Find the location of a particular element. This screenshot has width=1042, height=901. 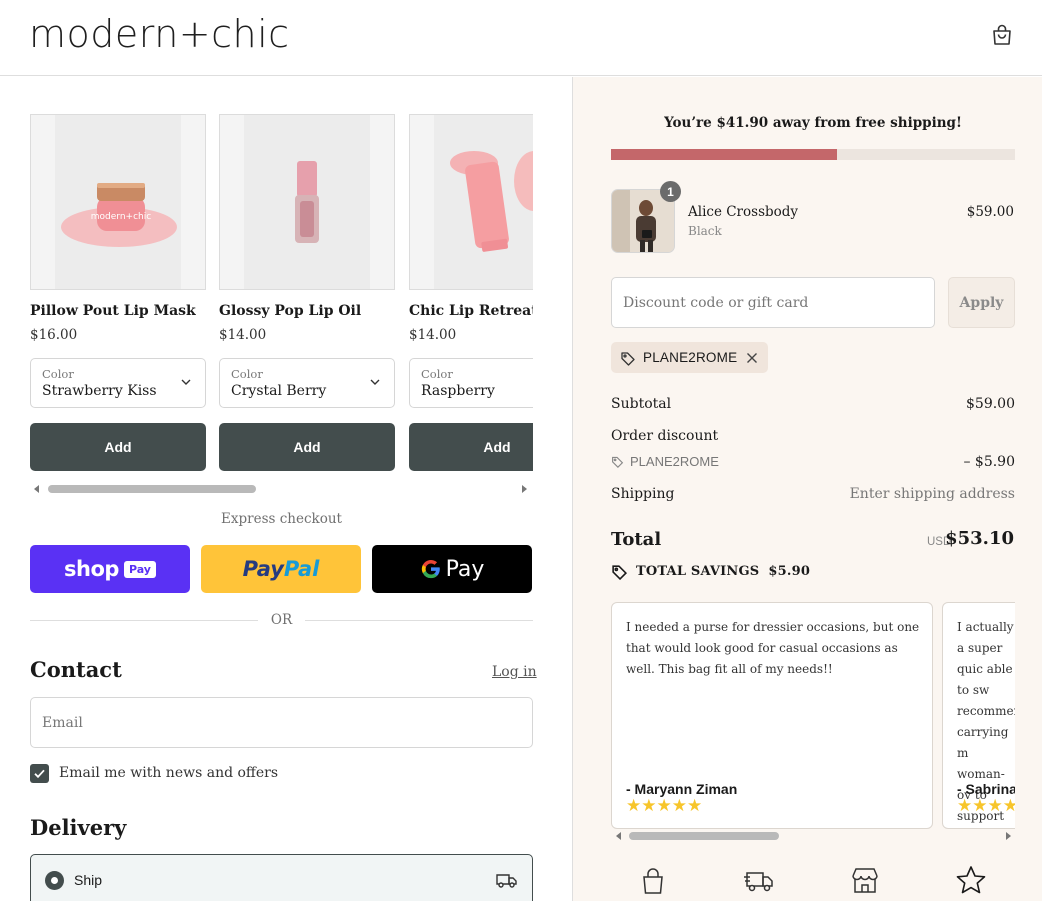

reviews-scrollbar is located at coordinates (813, 836).